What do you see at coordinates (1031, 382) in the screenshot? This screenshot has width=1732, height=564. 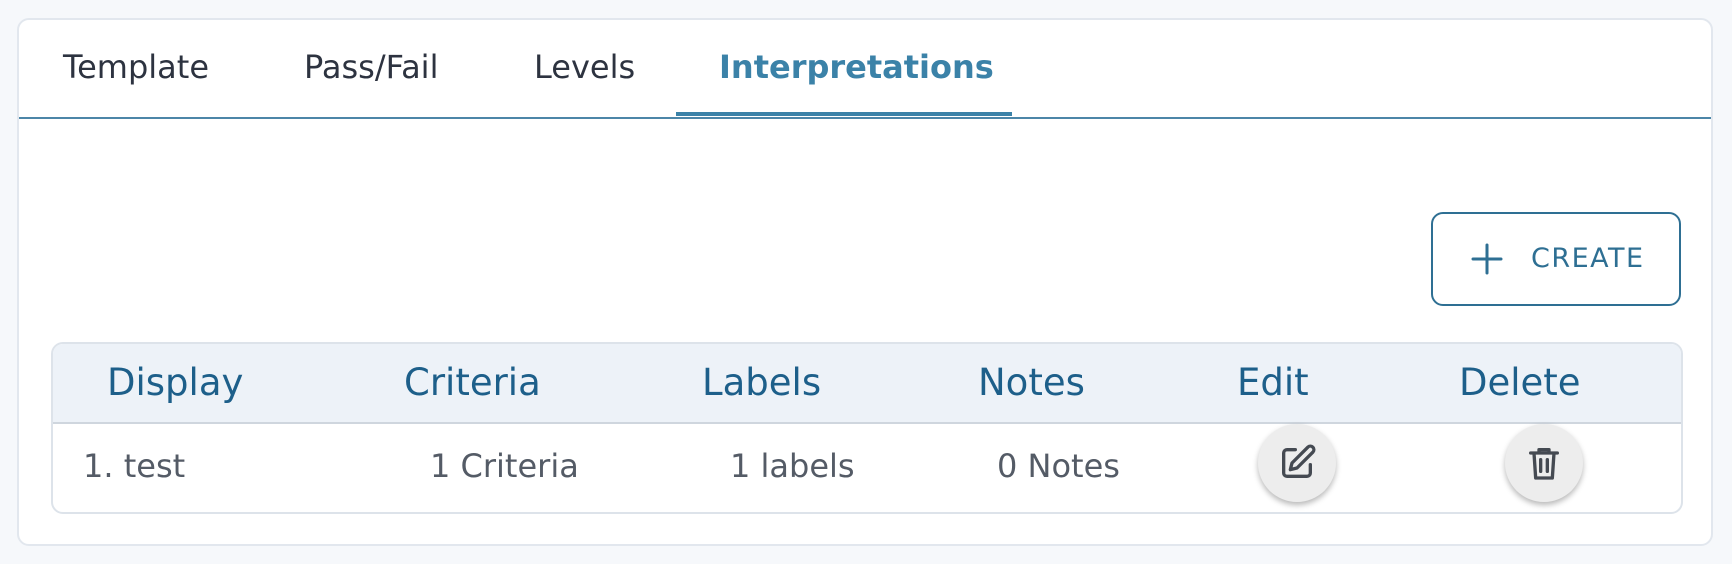 I see `column-header-notes: Notes` at bounding box center [1031, 382].